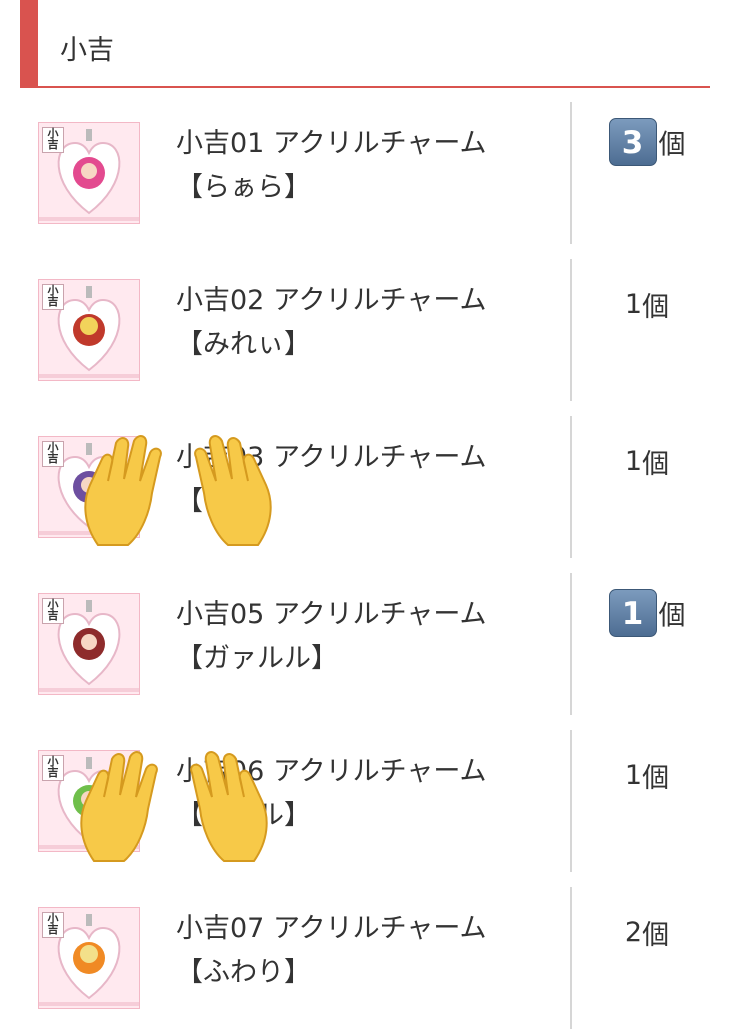  What do you see at coordinates (632, 613) in the screenshot?
I see `keycap-number-icon: 1` at bounding box center [632, 613].